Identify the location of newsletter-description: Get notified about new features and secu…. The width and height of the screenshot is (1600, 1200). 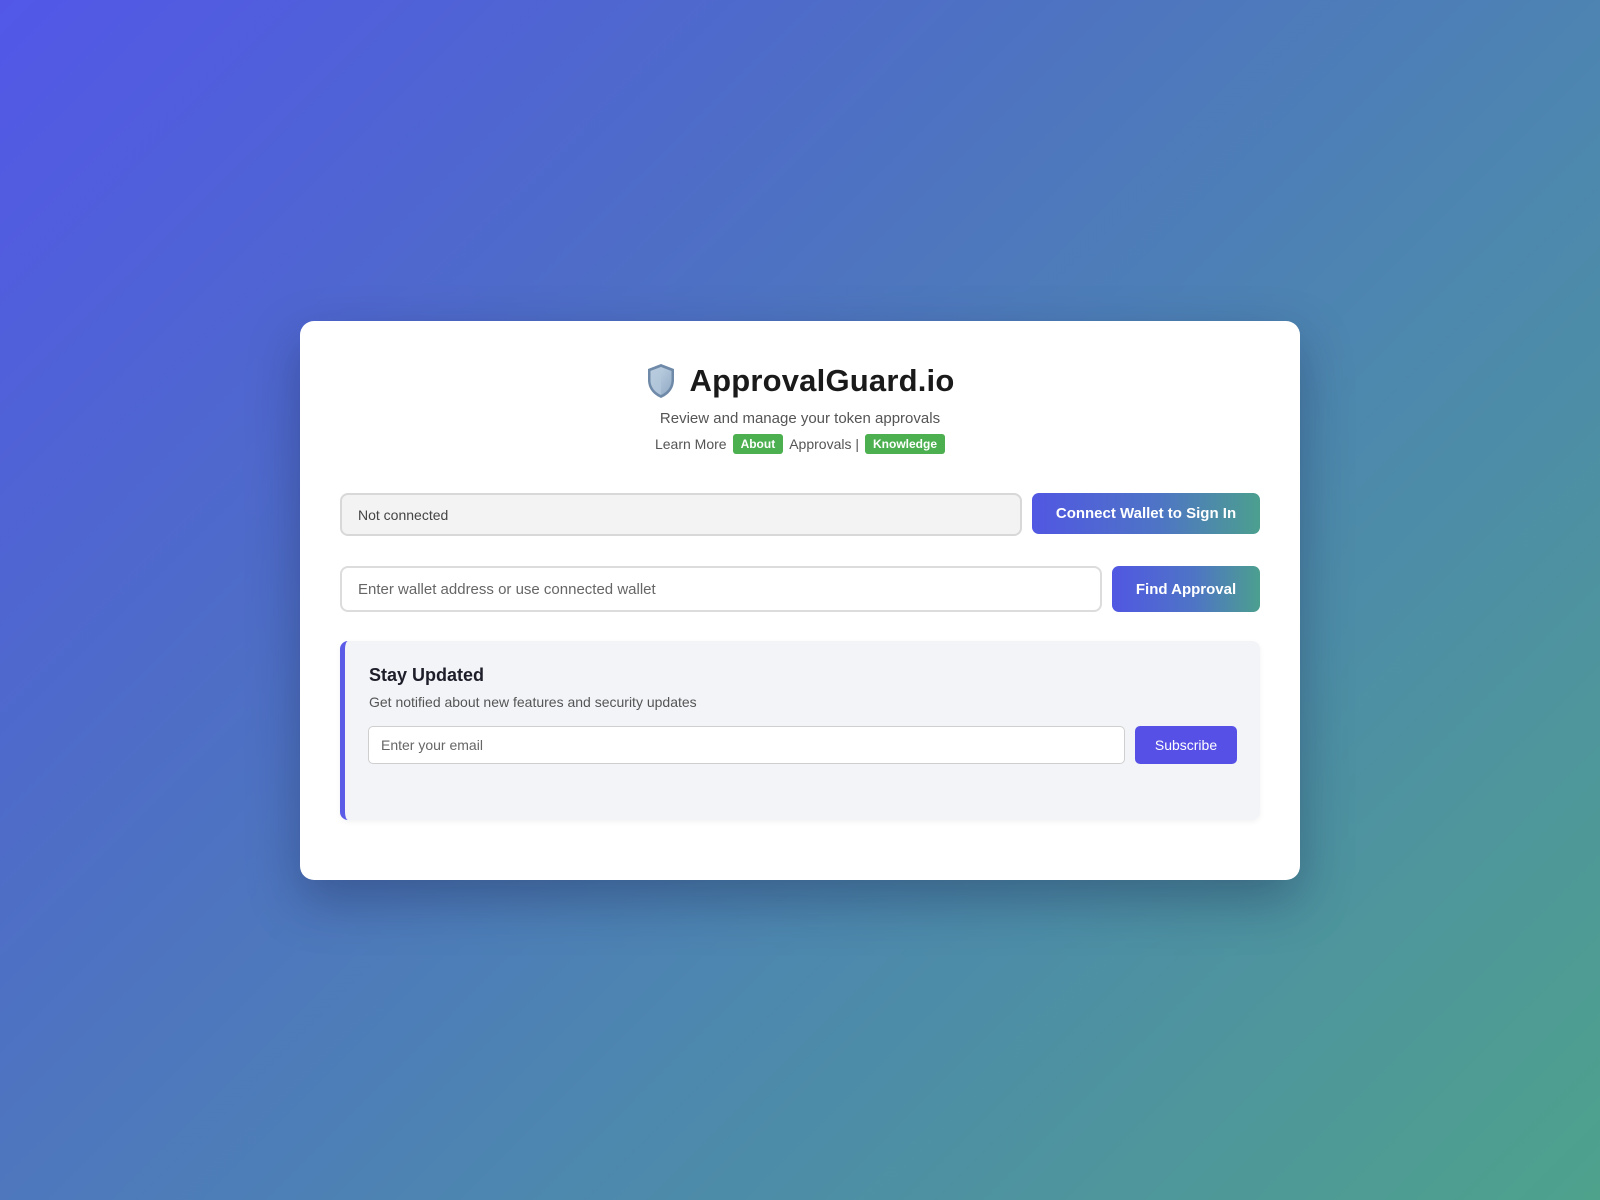
(533, 702).